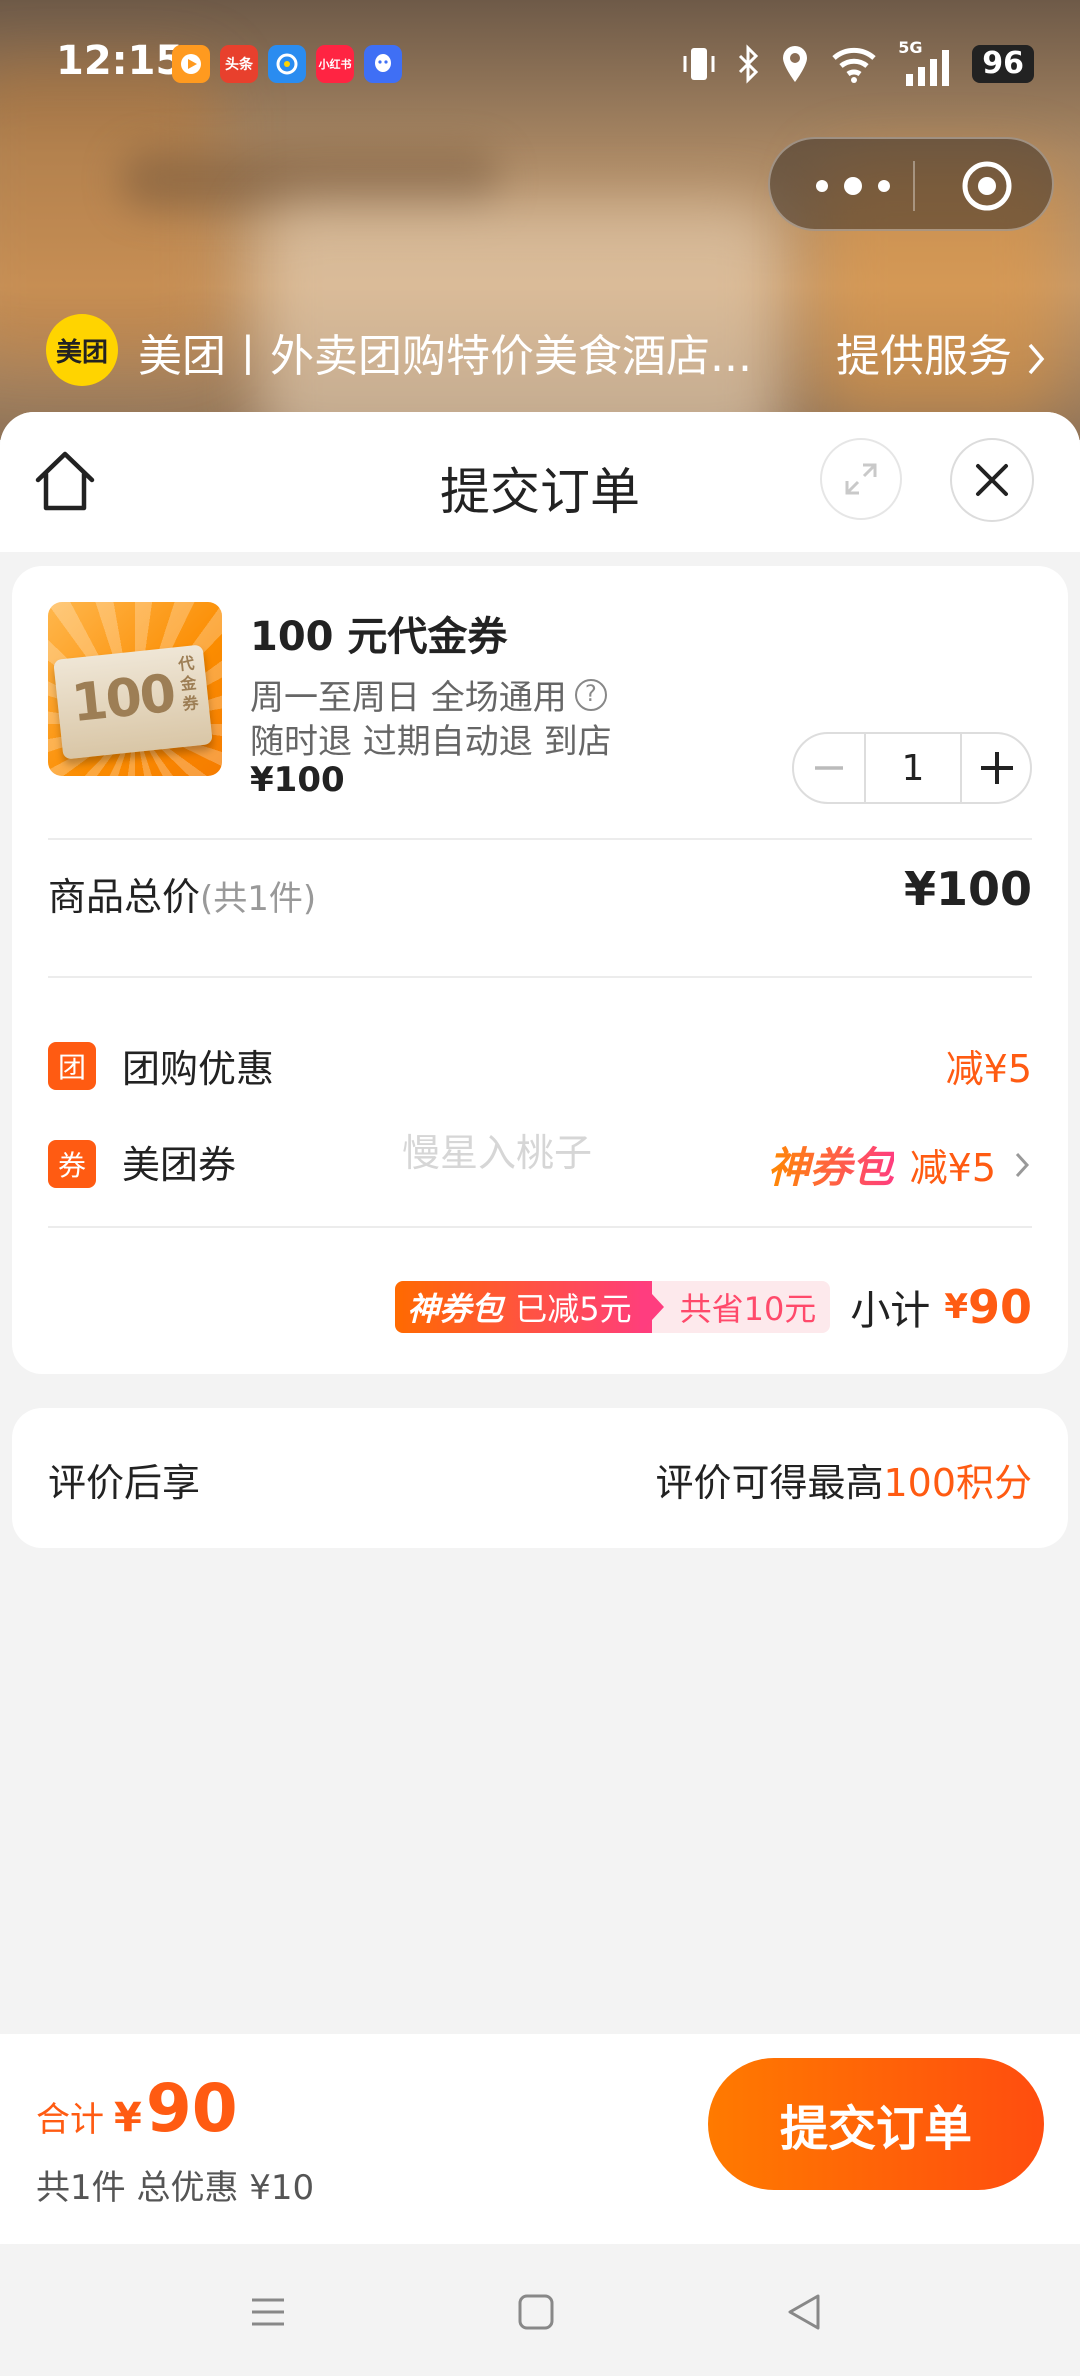 The image size is (1080, 2376). What do you see at coordinates (749, 64) in the screenshot?
I see `bluetooth-icon` at bounding box center [749, 64].